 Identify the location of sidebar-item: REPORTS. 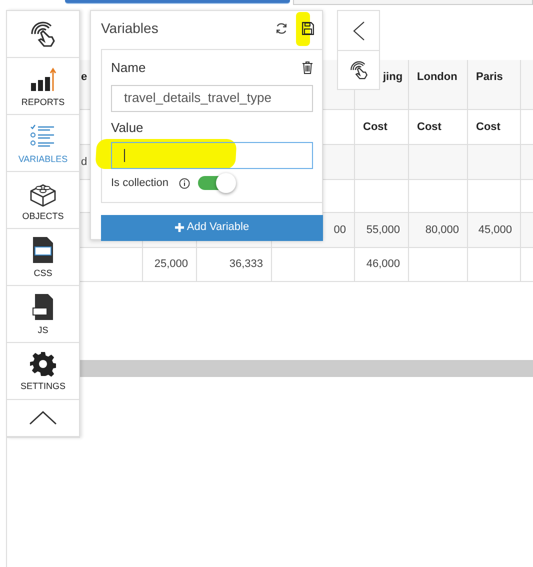
(43, 86).